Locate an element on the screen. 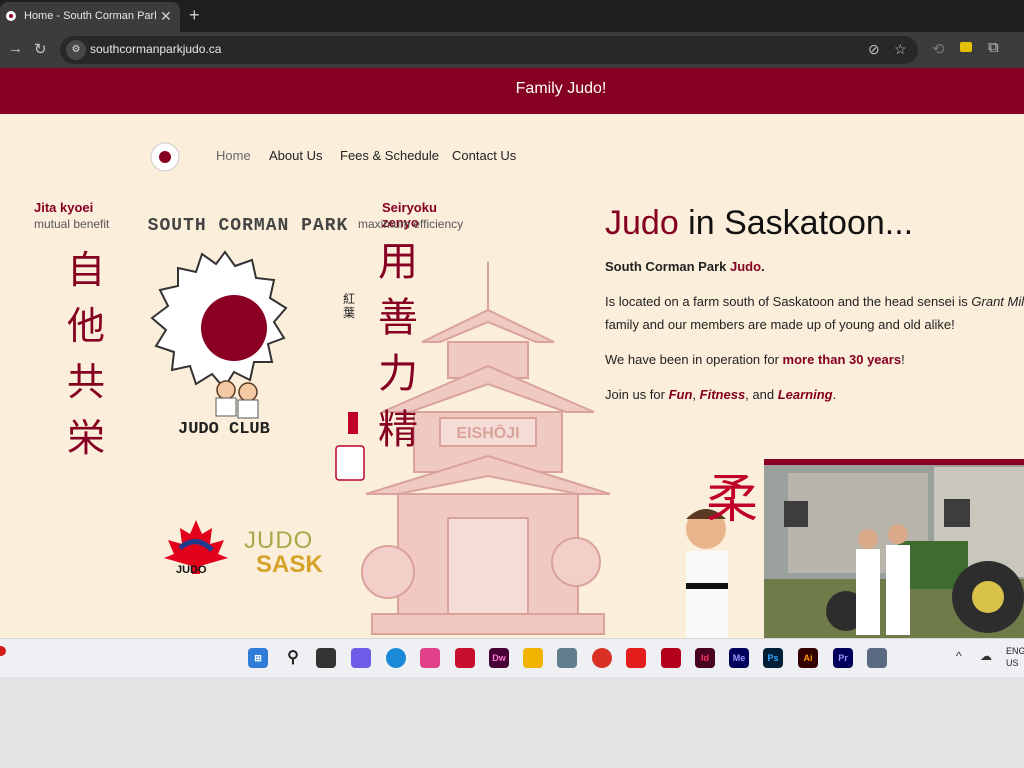  club-logo-small is located at coordinates (165, 157).